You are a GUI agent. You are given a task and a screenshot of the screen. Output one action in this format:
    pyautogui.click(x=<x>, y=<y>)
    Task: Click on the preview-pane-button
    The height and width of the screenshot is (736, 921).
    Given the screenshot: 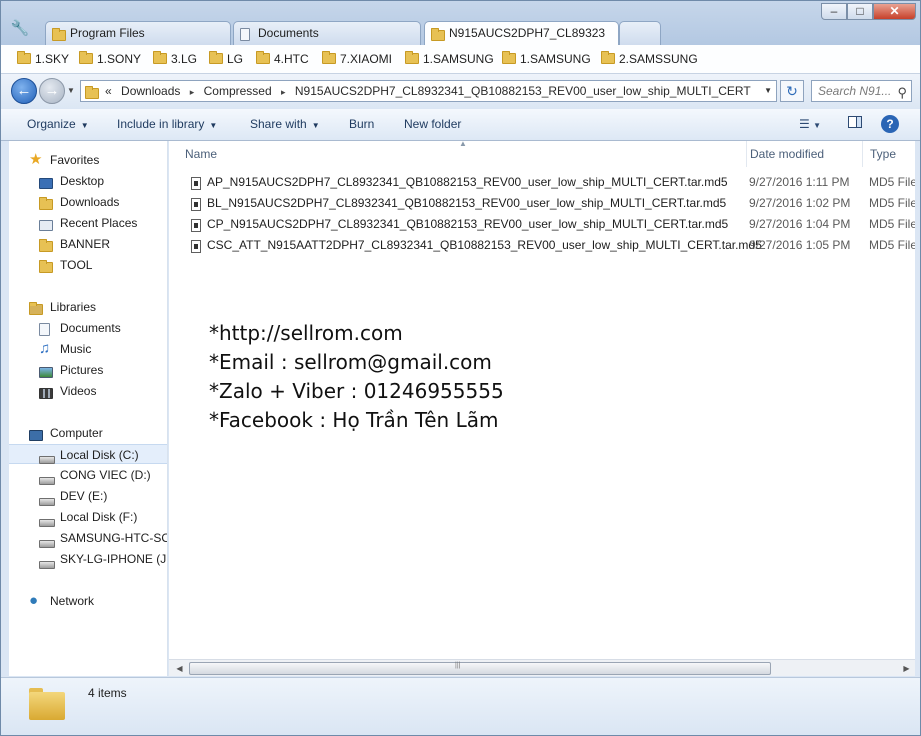 What is the action you would take?
    pyautogui.click(x=855, y=124)
    